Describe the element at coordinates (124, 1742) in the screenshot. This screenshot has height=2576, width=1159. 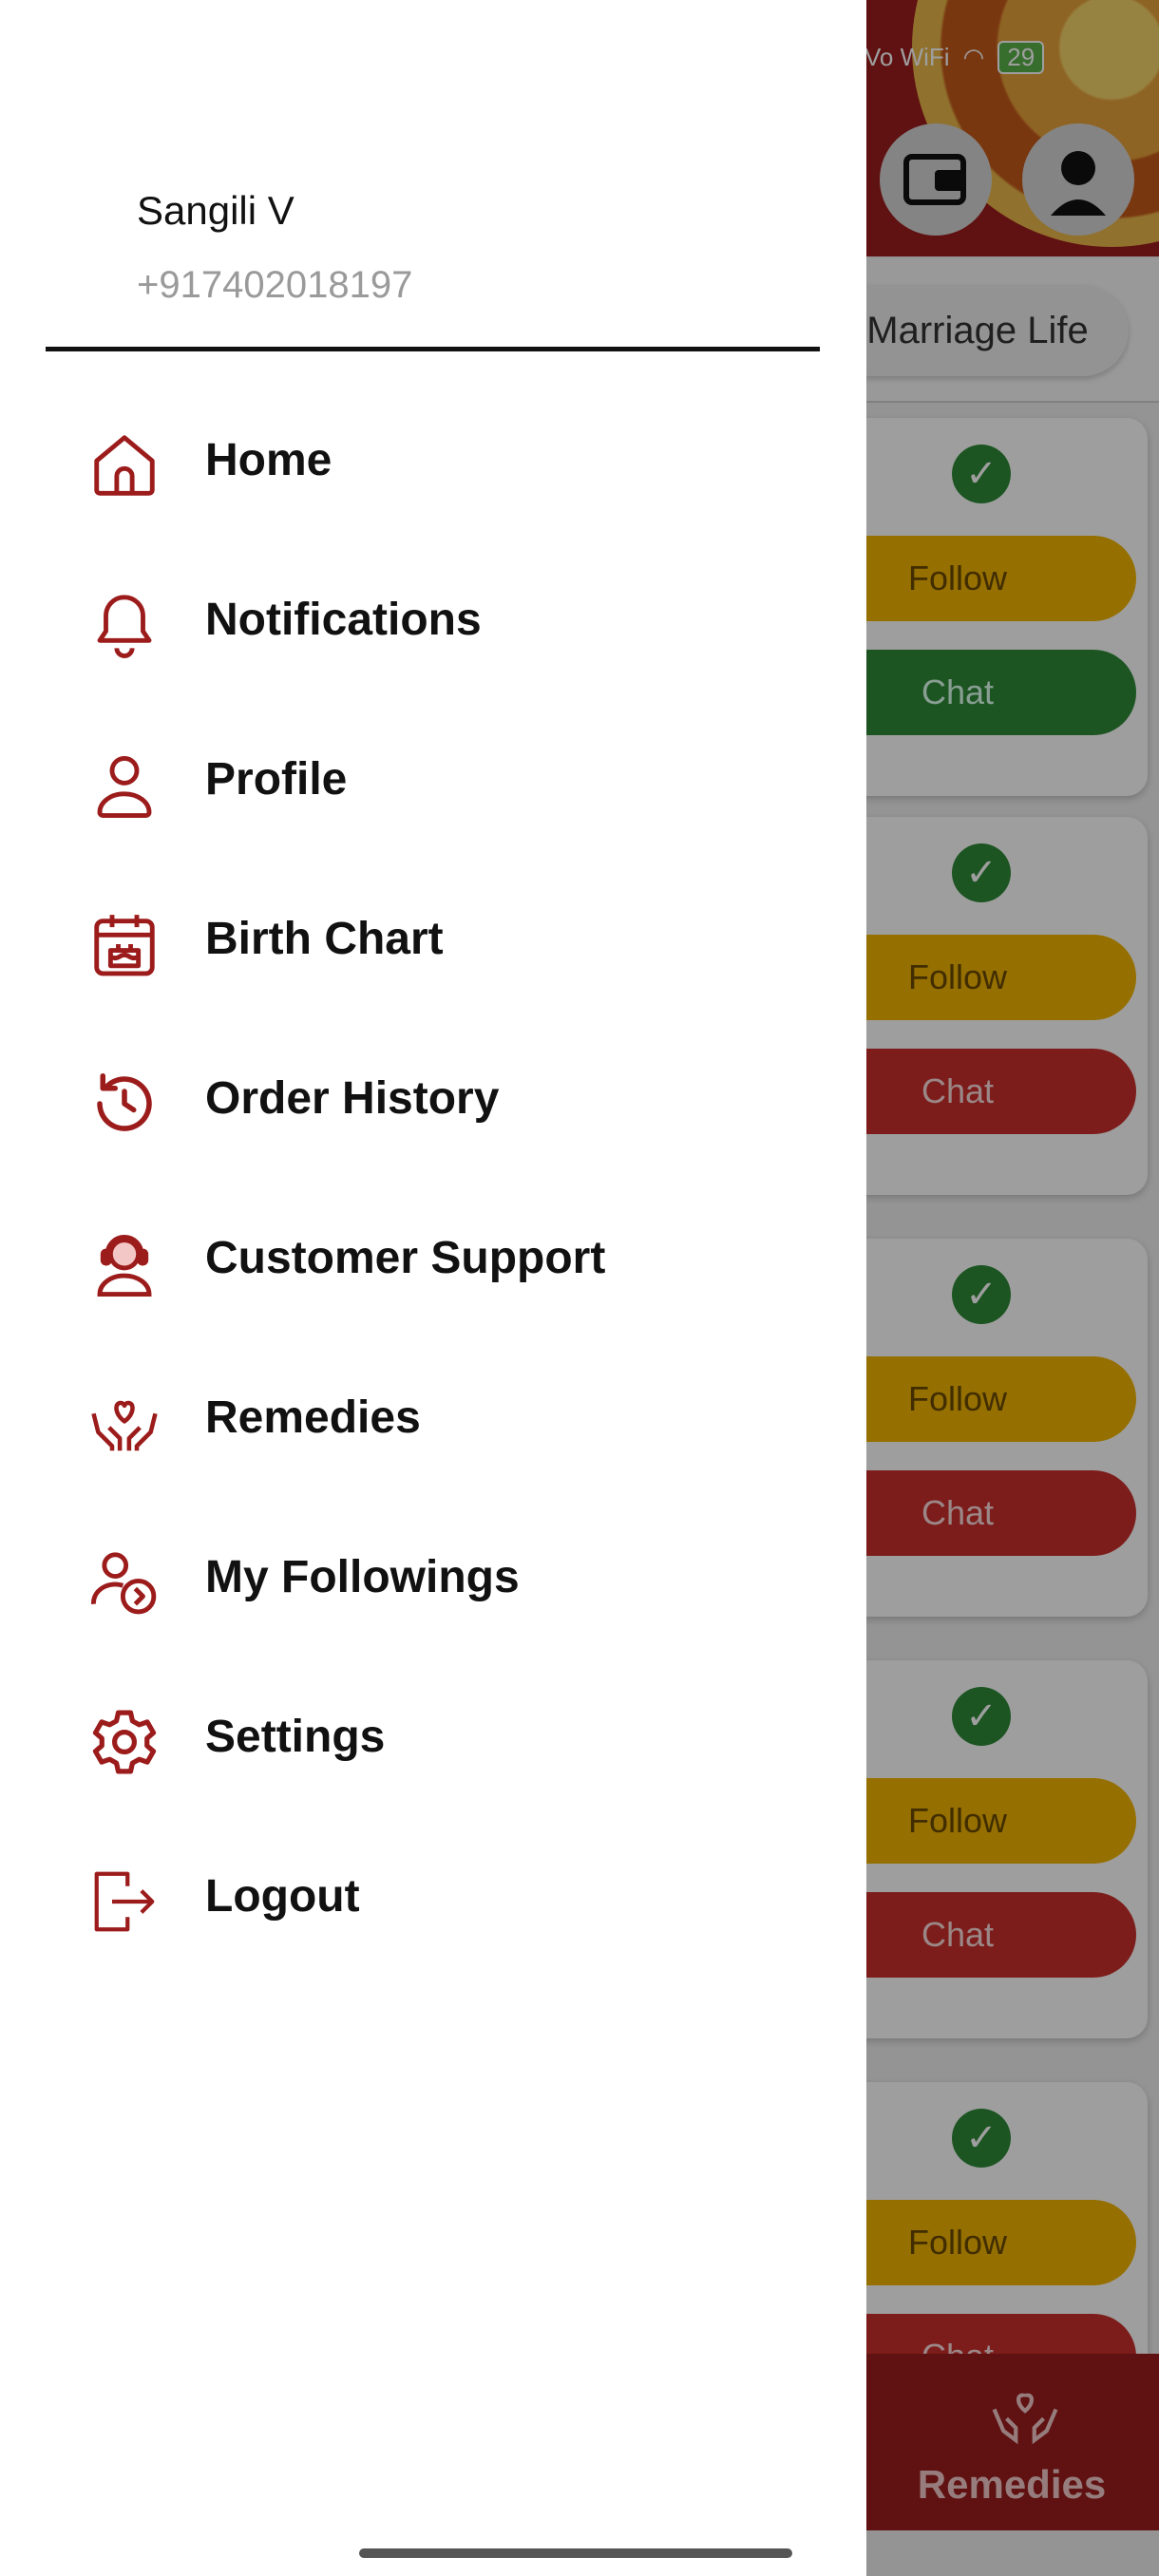
I see `gear-icon` at that location.